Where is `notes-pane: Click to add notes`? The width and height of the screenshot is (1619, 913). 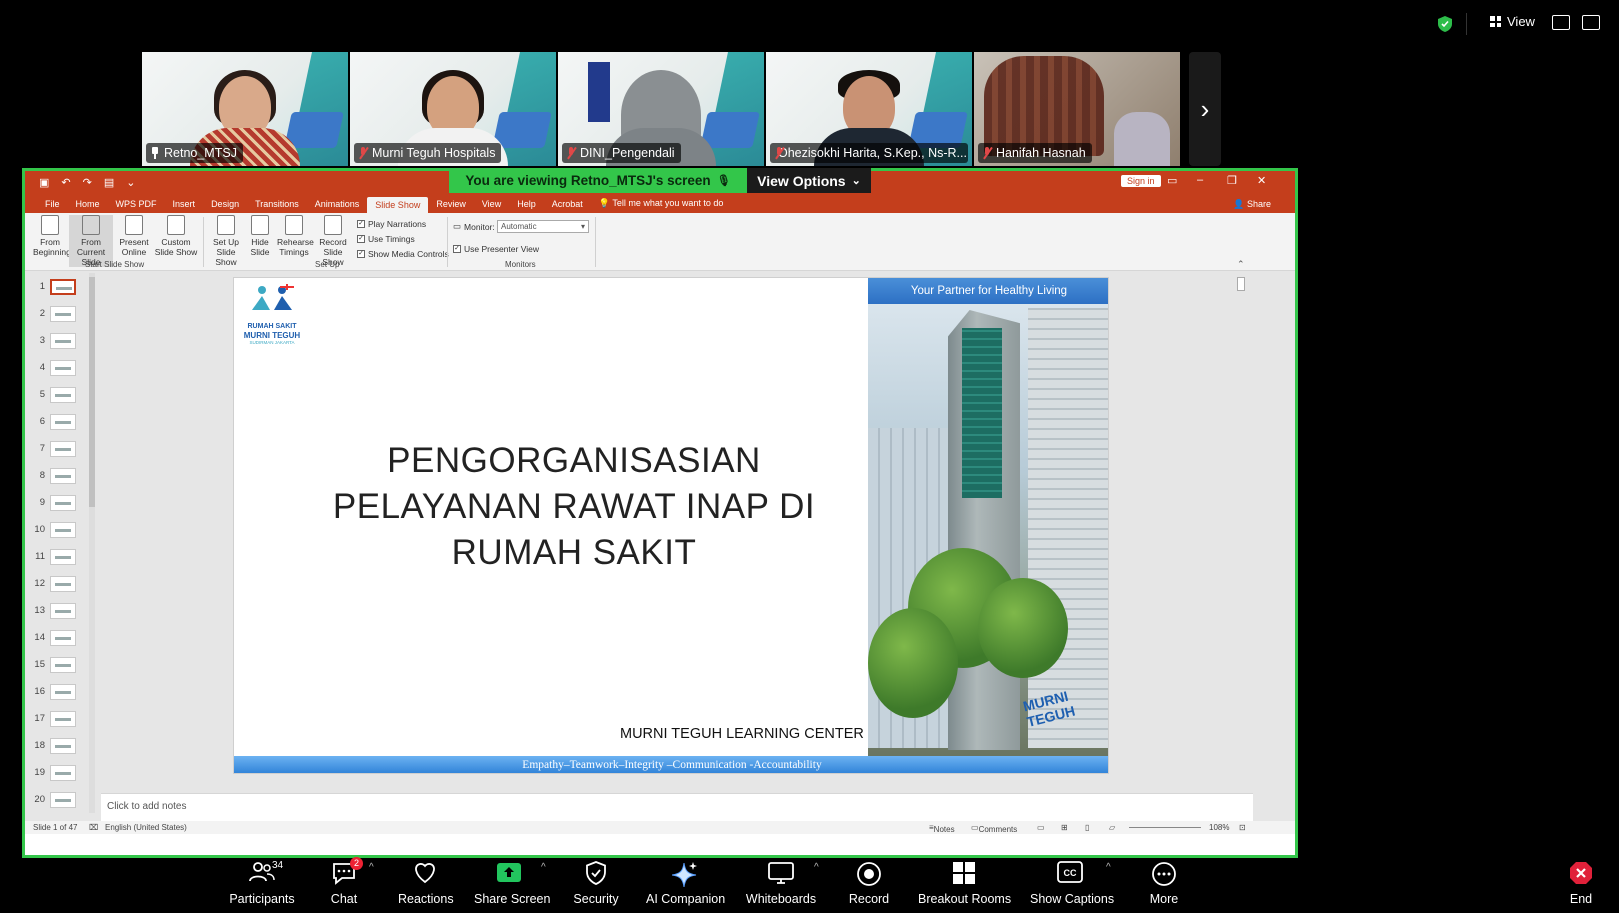 notes-pane: Click to add notes is located at coordinates (677, 807).